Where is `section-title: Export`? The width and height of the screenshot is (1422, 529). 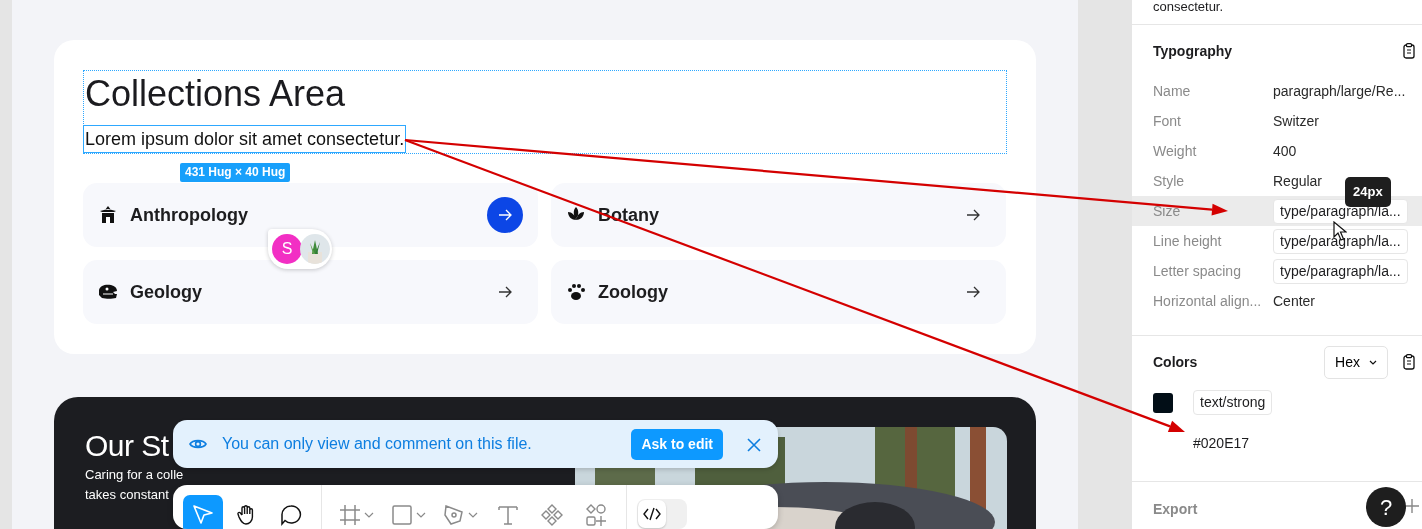
section-title: Export is located at coordinates (1175, 509).